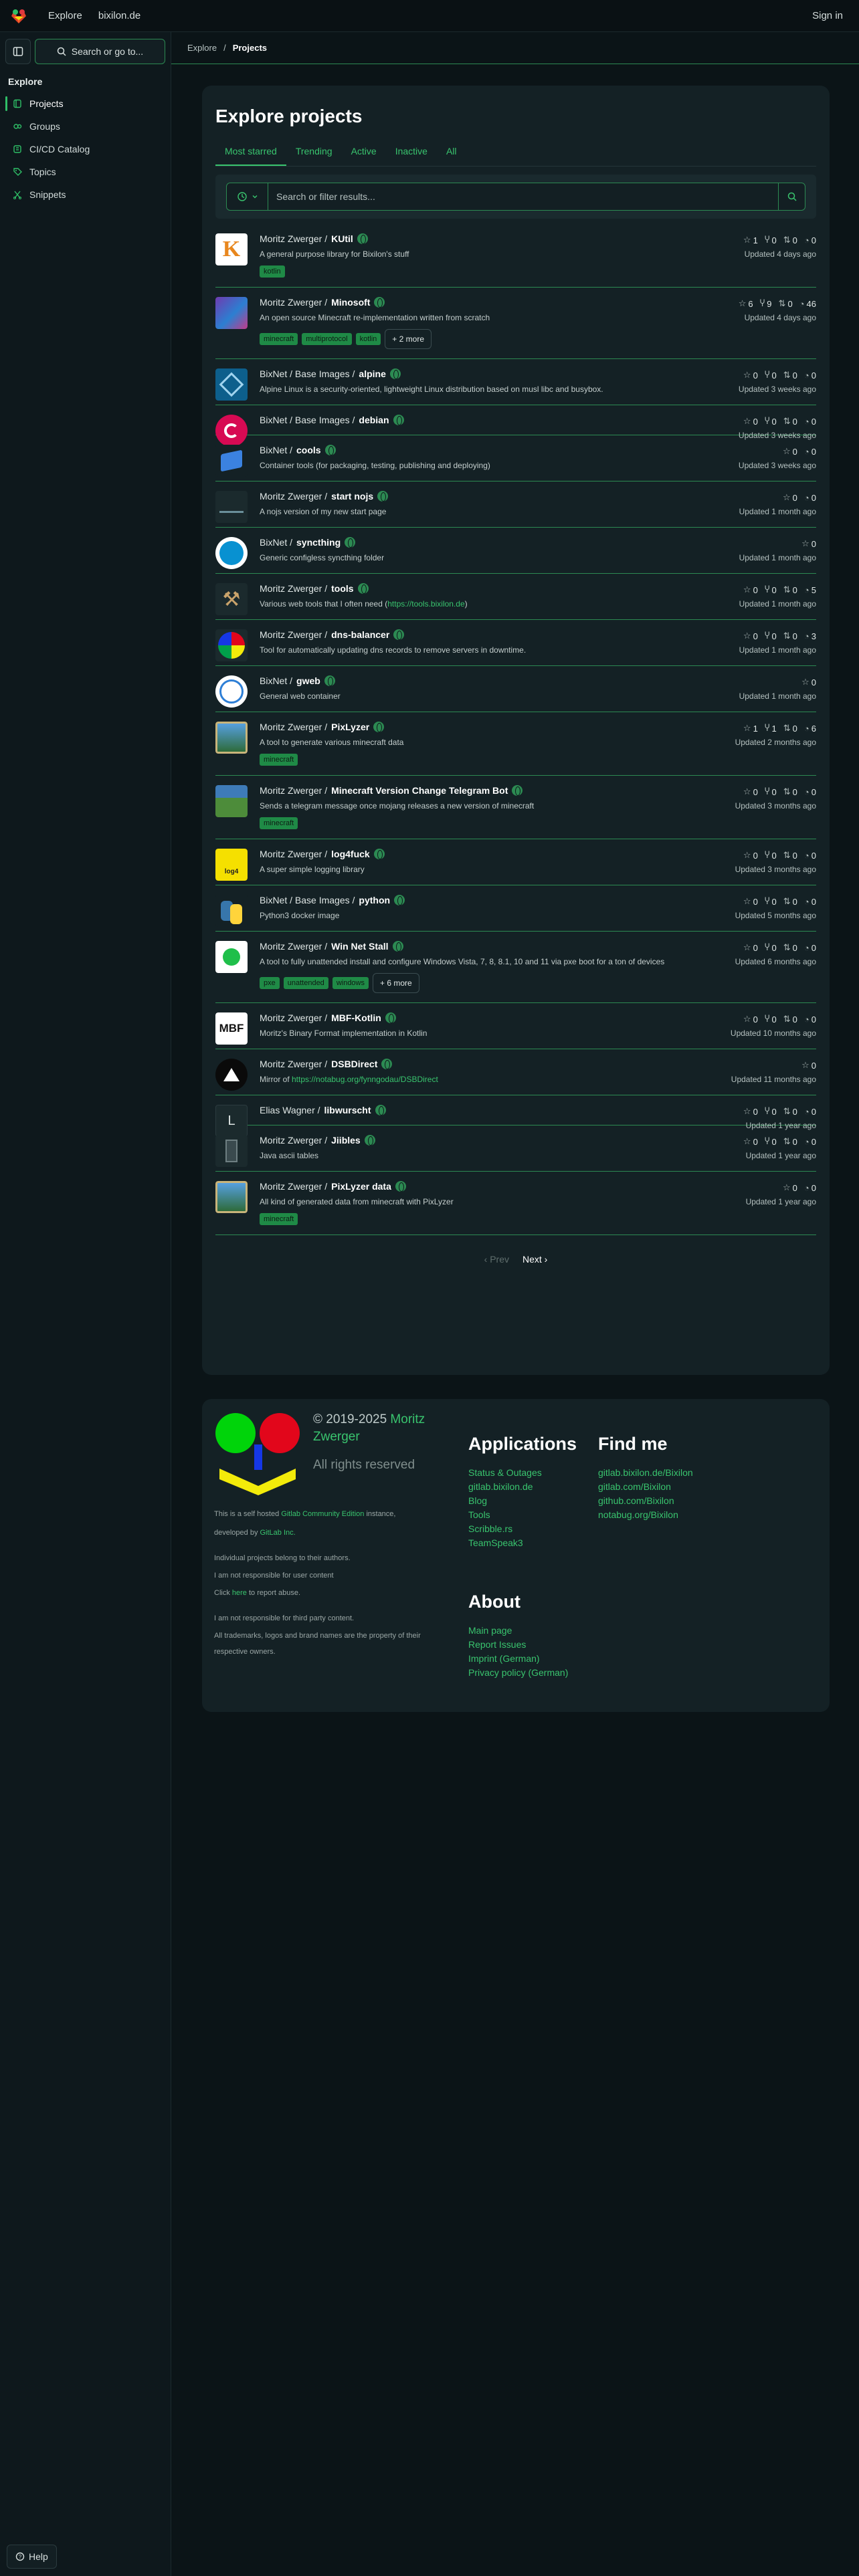 This screenshot has height=2576, width=859. What do you see at coordinates (538, 239) in the screenshot?
I see `project-name: Moritz Zwerger / KUtil` at bounding box center [538, 239].